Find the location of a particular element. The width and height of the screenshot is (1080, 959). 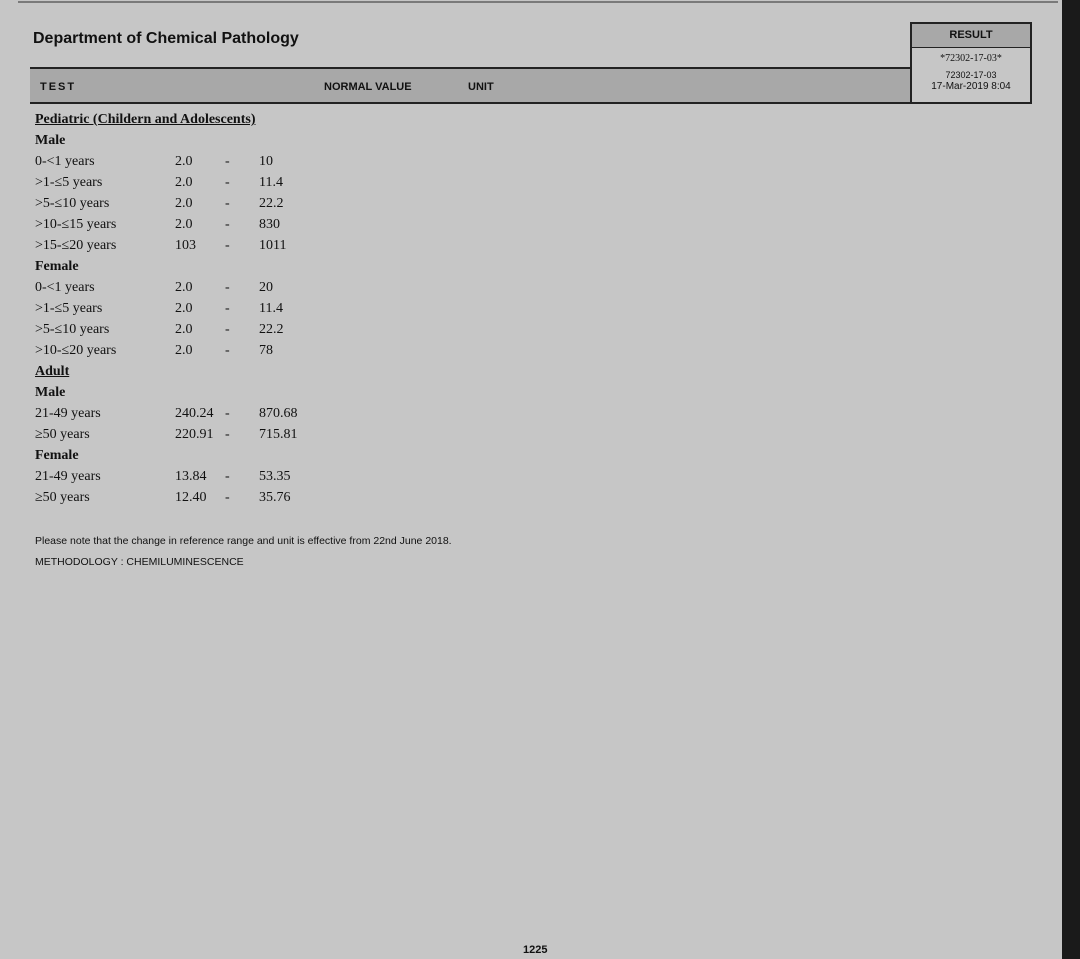

range-high: 715.81 is located at coordinates (278, 434).